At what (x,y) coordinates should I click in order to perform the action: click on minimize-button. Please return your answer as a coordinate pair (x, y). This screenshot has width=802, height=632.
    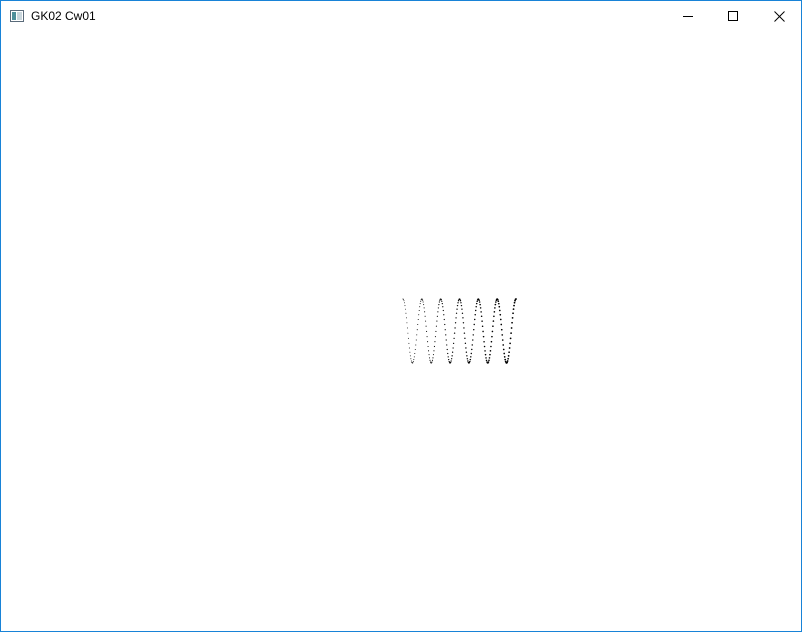
    Looking at the image, I should click on (688, 16).